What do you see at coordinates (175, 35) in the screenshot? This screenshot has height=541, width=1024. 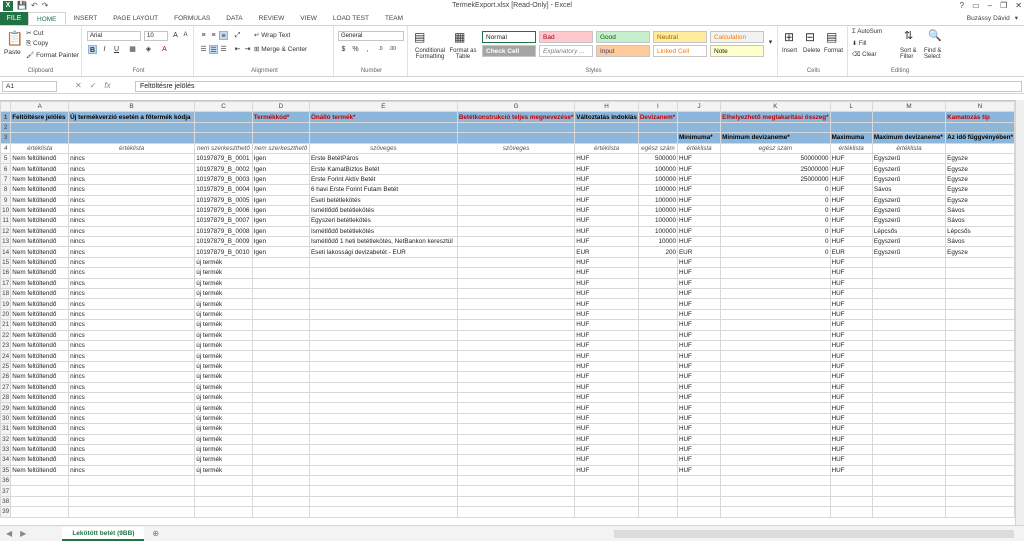 I see `grow-font-icon: A` at bounding box center [175, 35].